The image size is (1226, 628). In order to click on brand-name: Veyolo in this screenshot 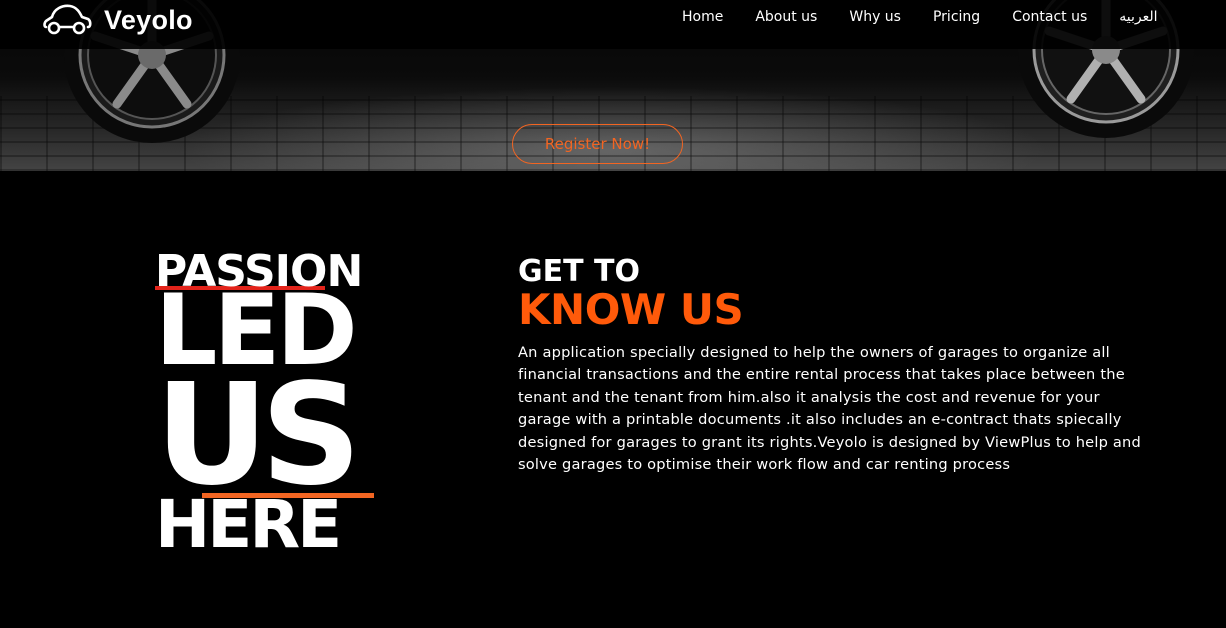, I will do `click(148, 19)`.